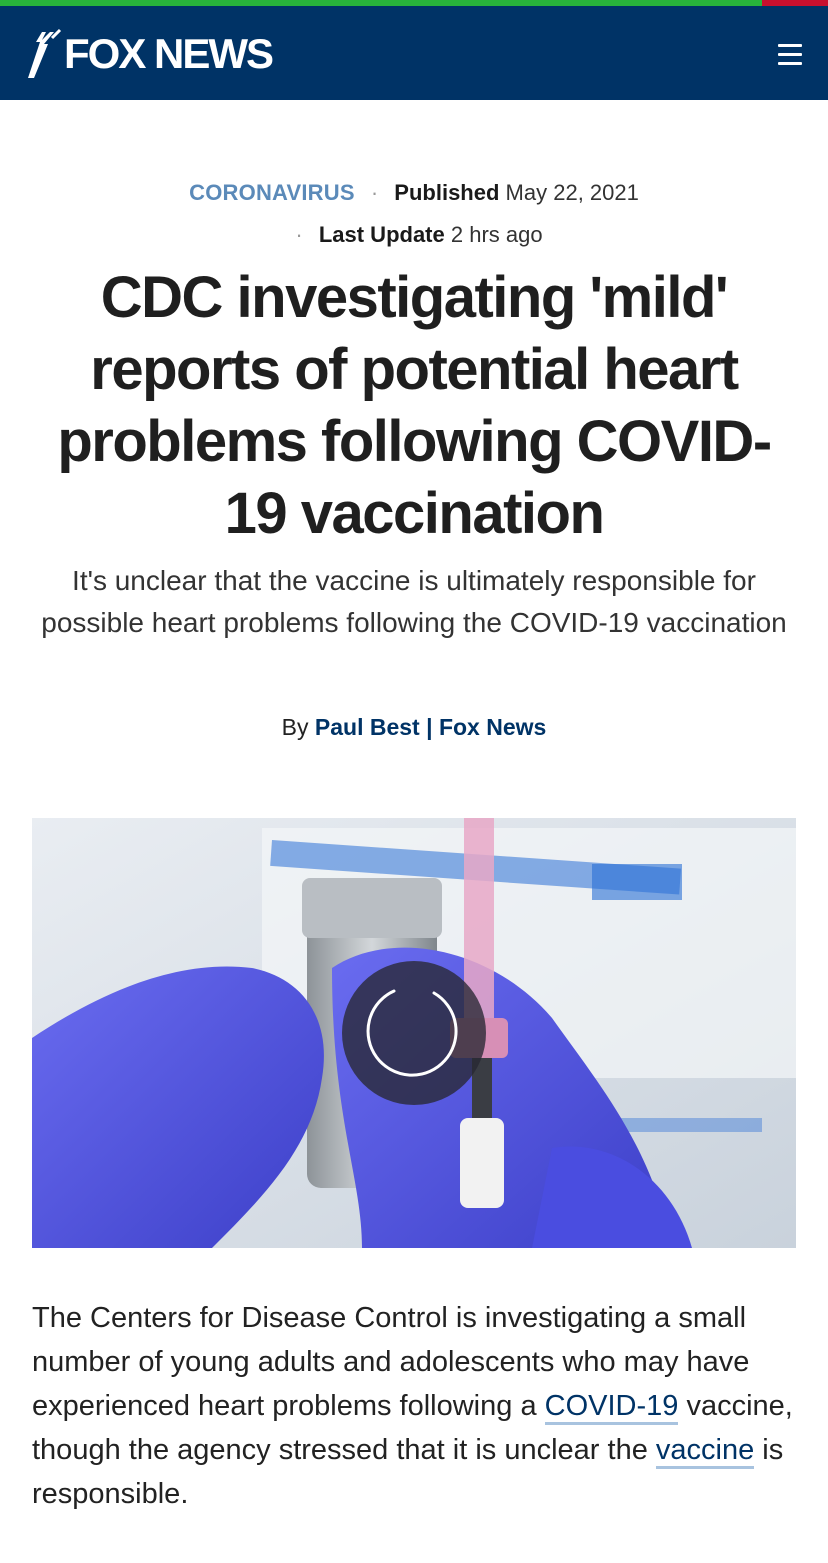 The width and height of the screenshot is (828, 1563). Describe the element at coordinates (447, 192) in the screenshot. I see `published-label: Published` at that location.